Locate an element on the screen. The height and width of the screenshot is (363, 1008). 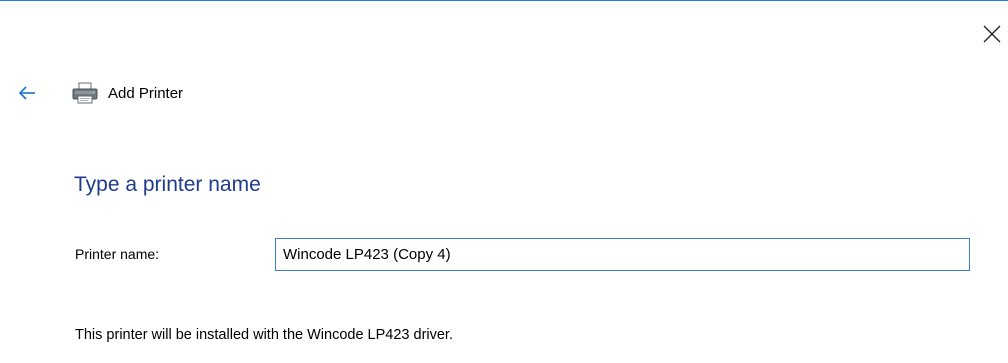
back-arrow-icon is located at coordinates (26, 93).